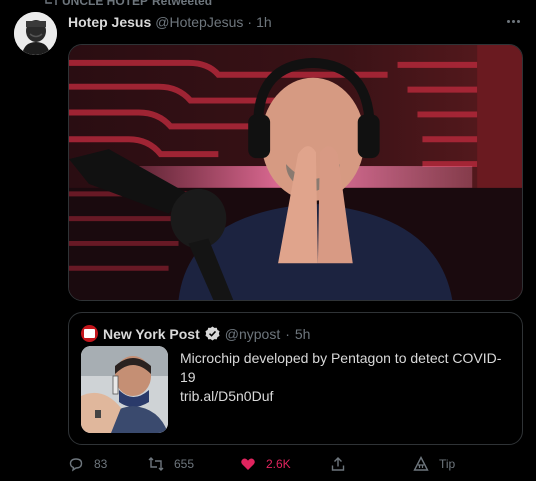 The height and width of the screenshot is (481, 536). Describe the element at coordinates (212, 333) in the screenshot. I see `verified-badge-icon` at that location.